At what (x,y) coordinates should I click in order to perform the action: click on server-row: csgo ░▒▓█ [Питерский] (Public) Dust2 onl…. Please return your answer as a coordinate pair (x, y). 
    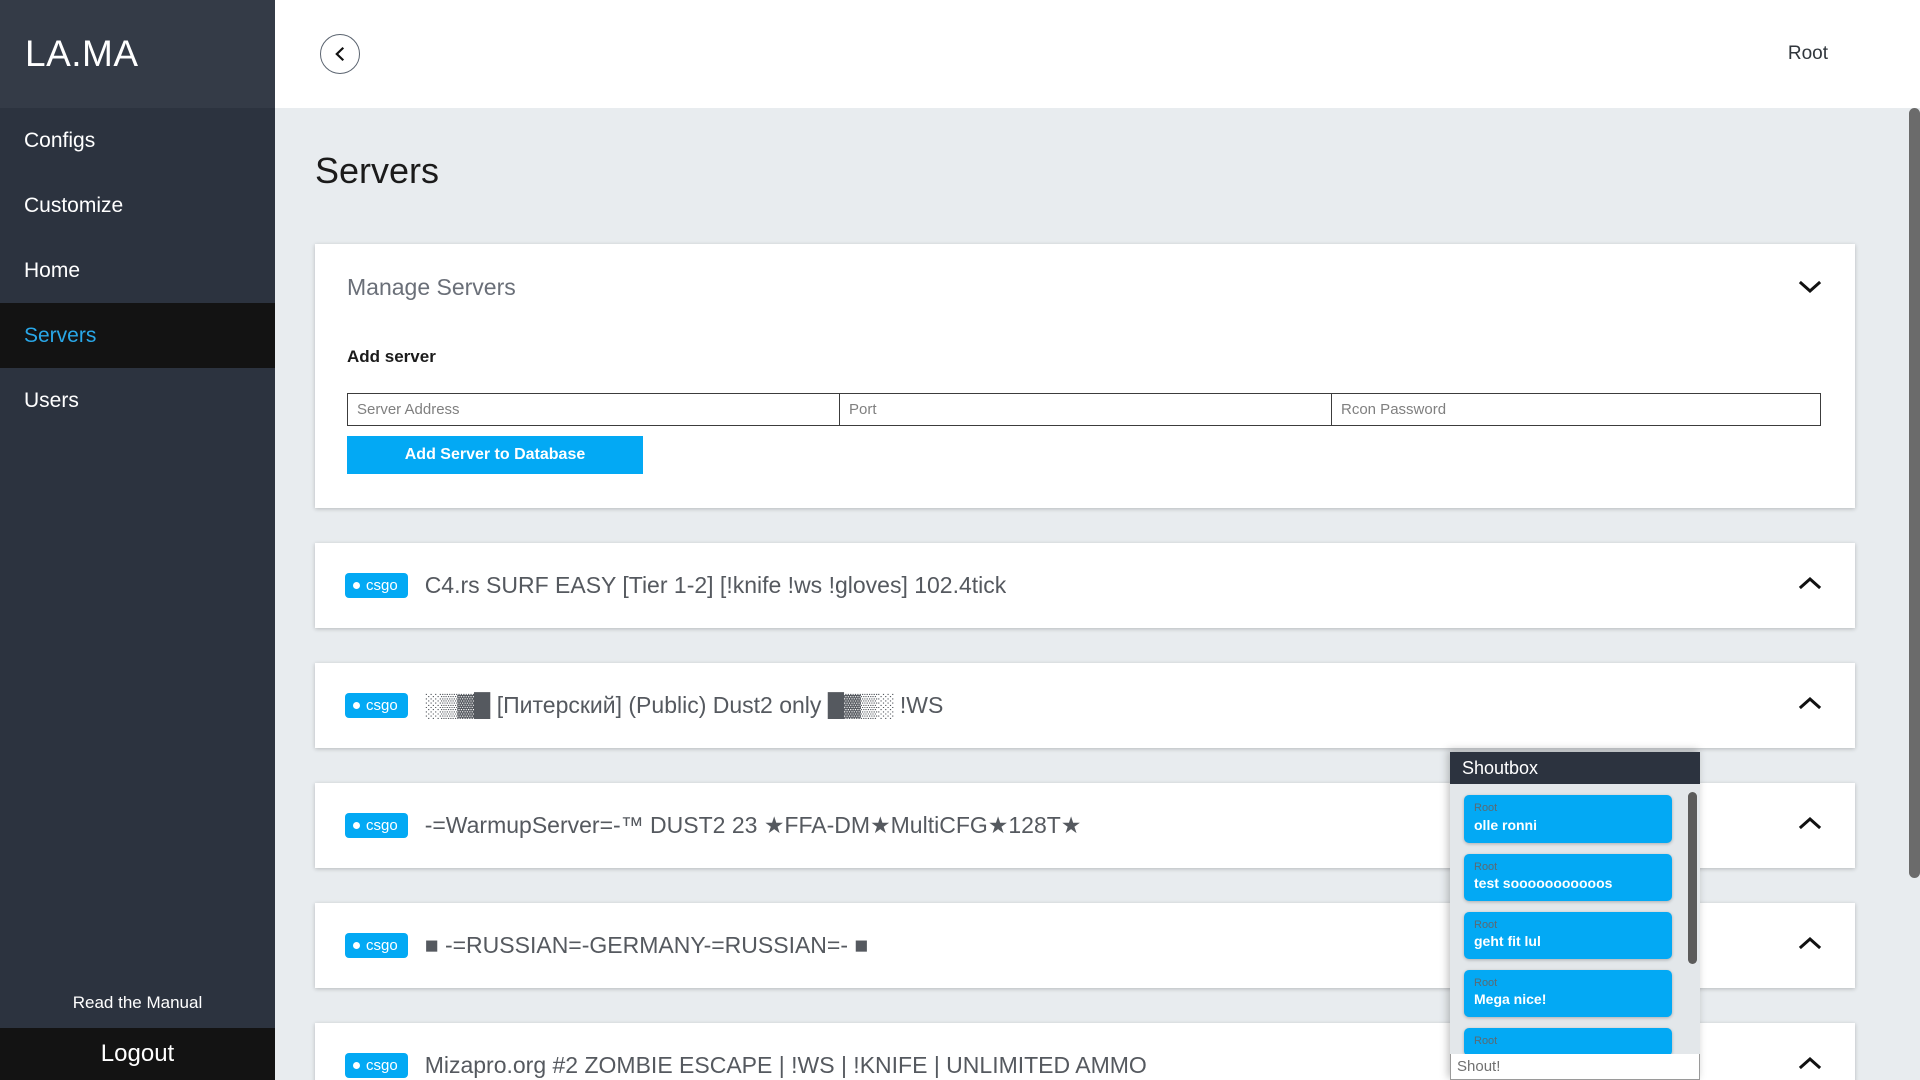
    Looking at the image, I should click on (1085, 705).